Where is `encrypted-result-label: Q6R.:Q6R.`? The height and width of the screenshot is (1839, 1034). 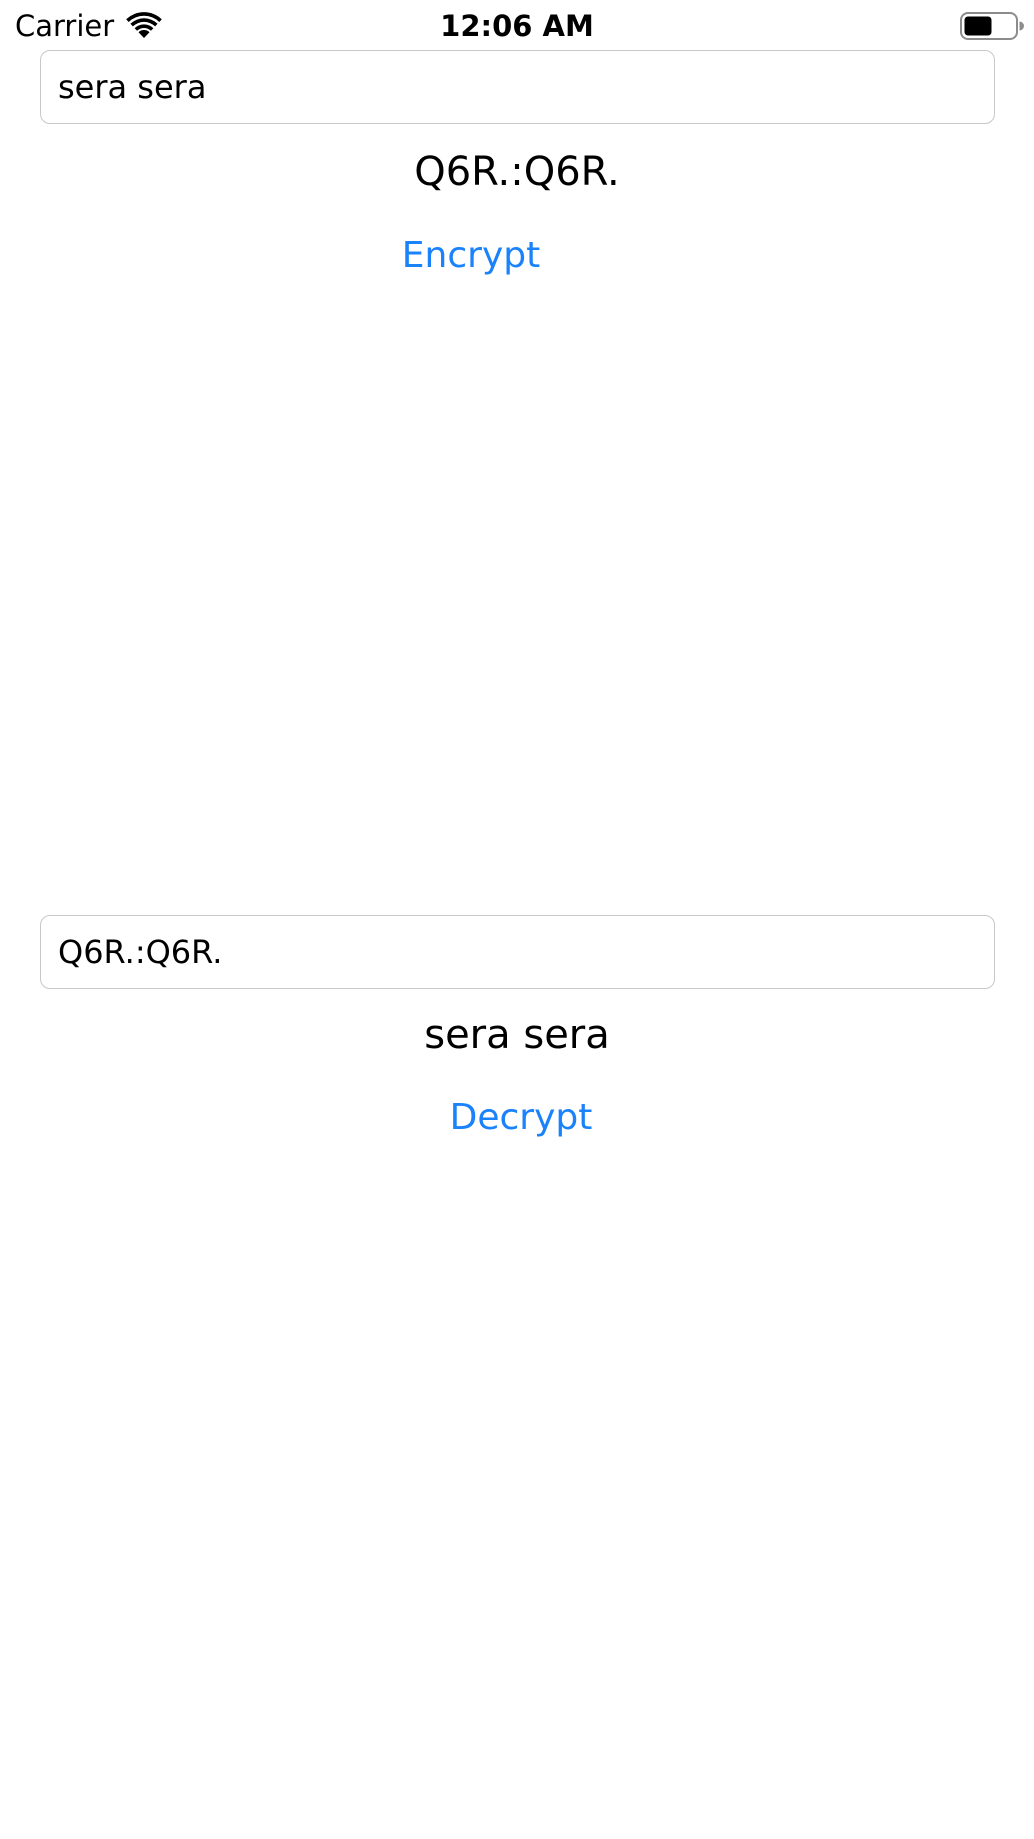 encrypted-result-label: Q6R.:Q6R. is located at coordinates (517, 172).